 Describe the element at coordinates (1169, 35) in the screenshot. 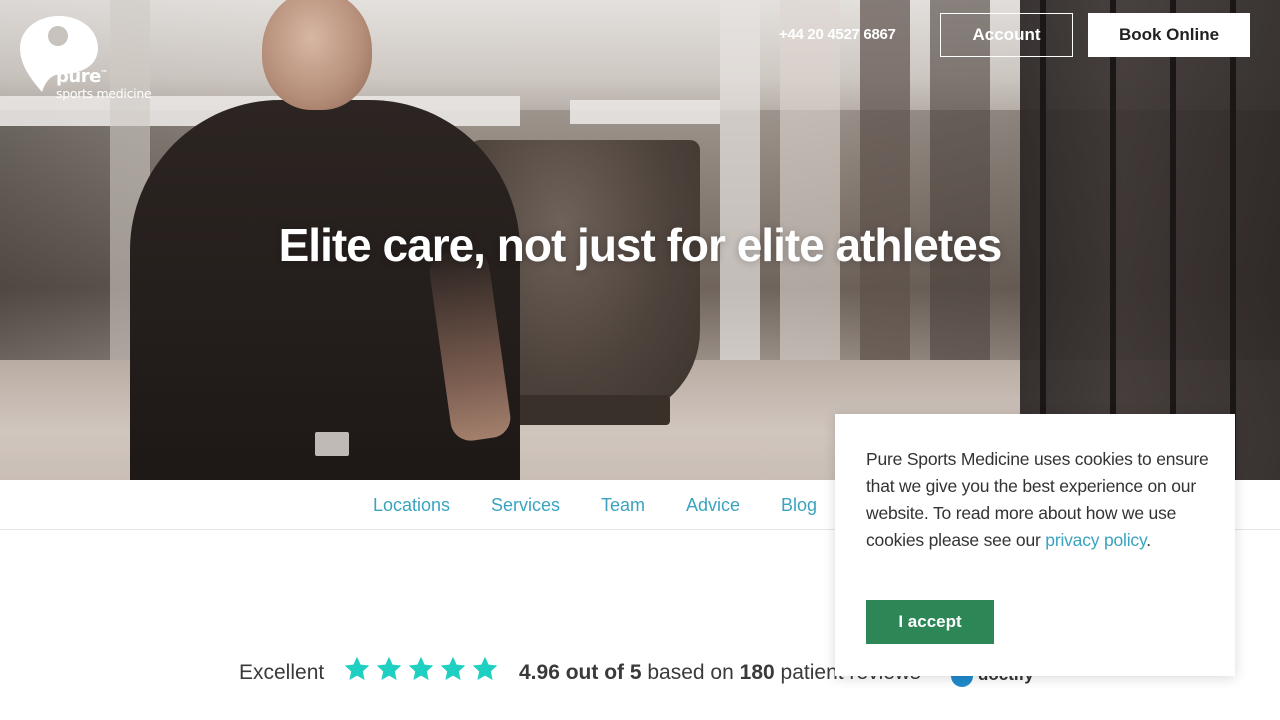

I see `book-online-button: Book Online` at that location.